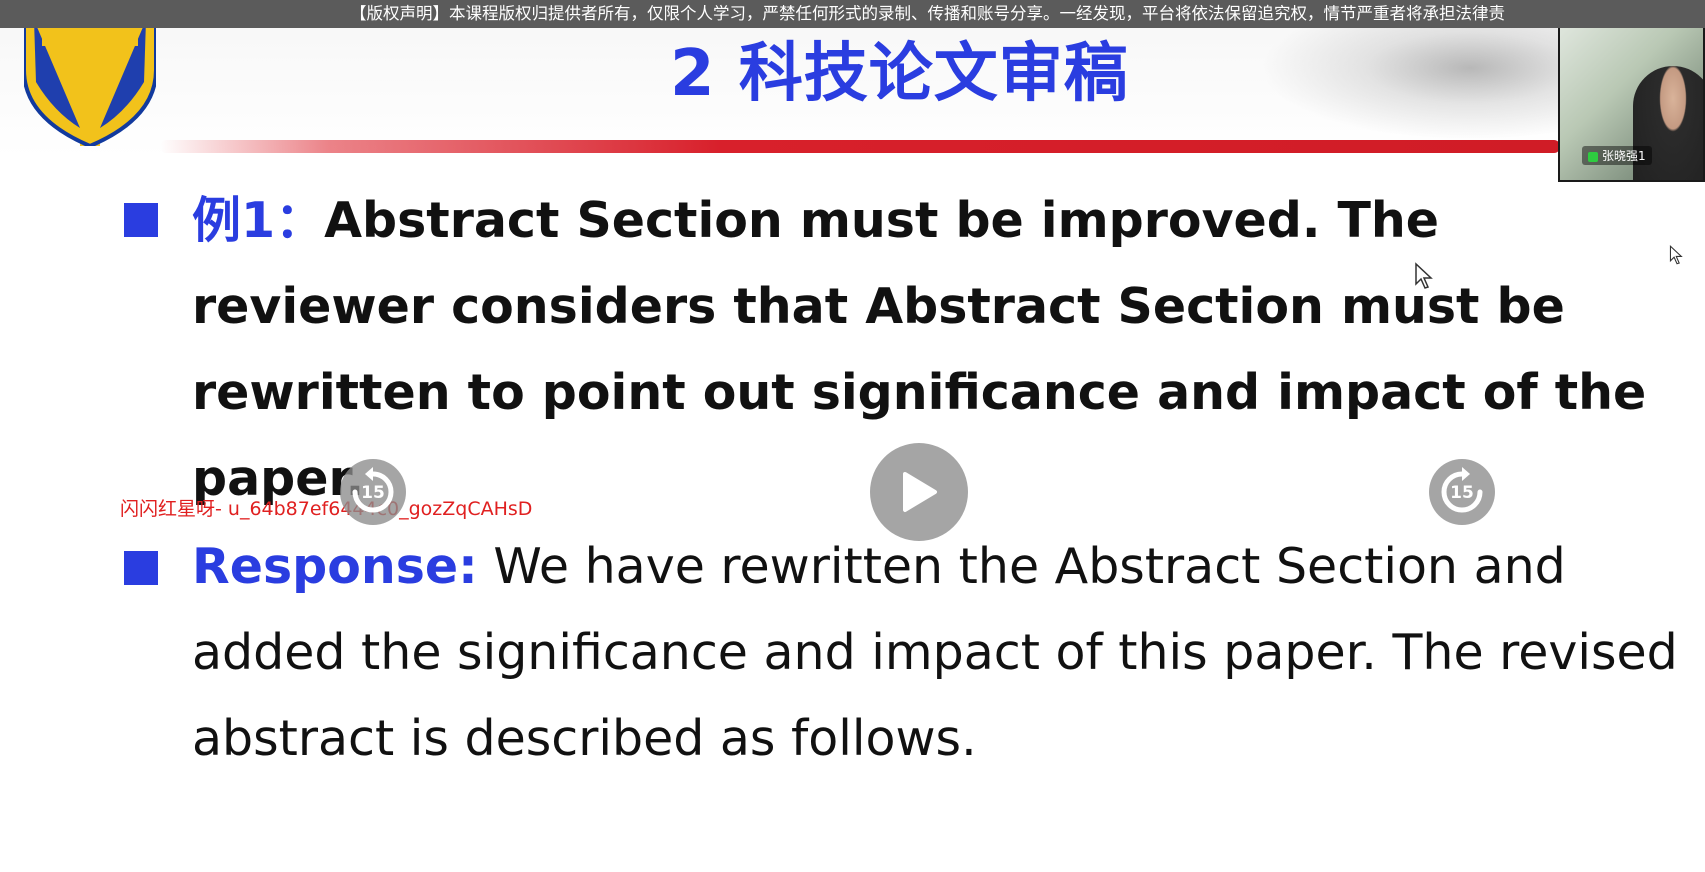  I want to click on presenter-webcam: 张晓强1, so click(1631, 103).